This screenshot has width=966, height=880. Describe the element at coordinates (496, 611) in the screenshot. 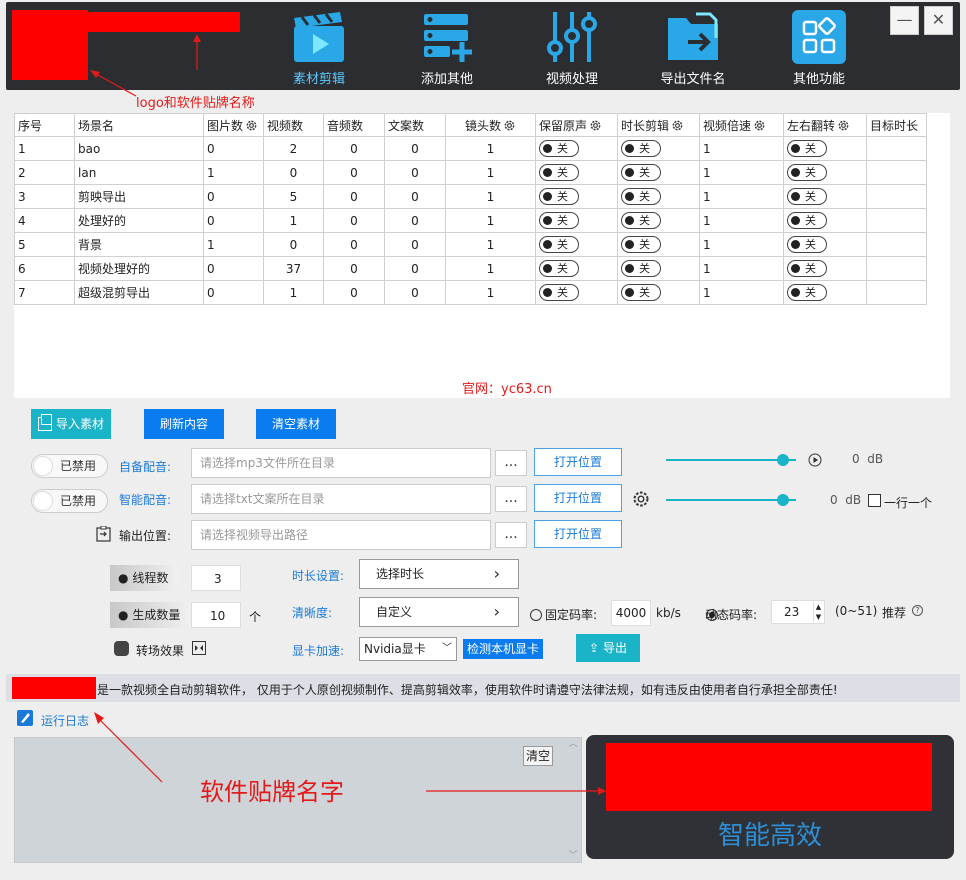

I see `chevron-right-icon: ›` at that location.